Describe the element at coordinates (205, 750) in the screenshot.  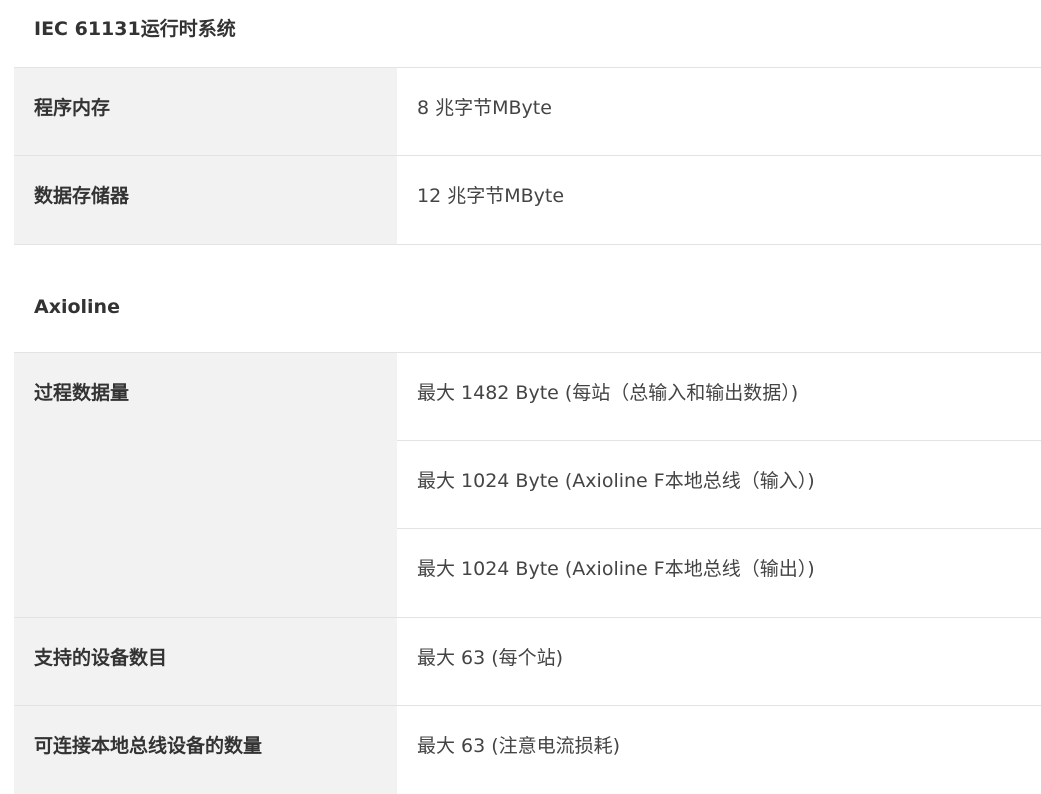
I see `spec-label: 可连接本地总线设备的数量` at that location.